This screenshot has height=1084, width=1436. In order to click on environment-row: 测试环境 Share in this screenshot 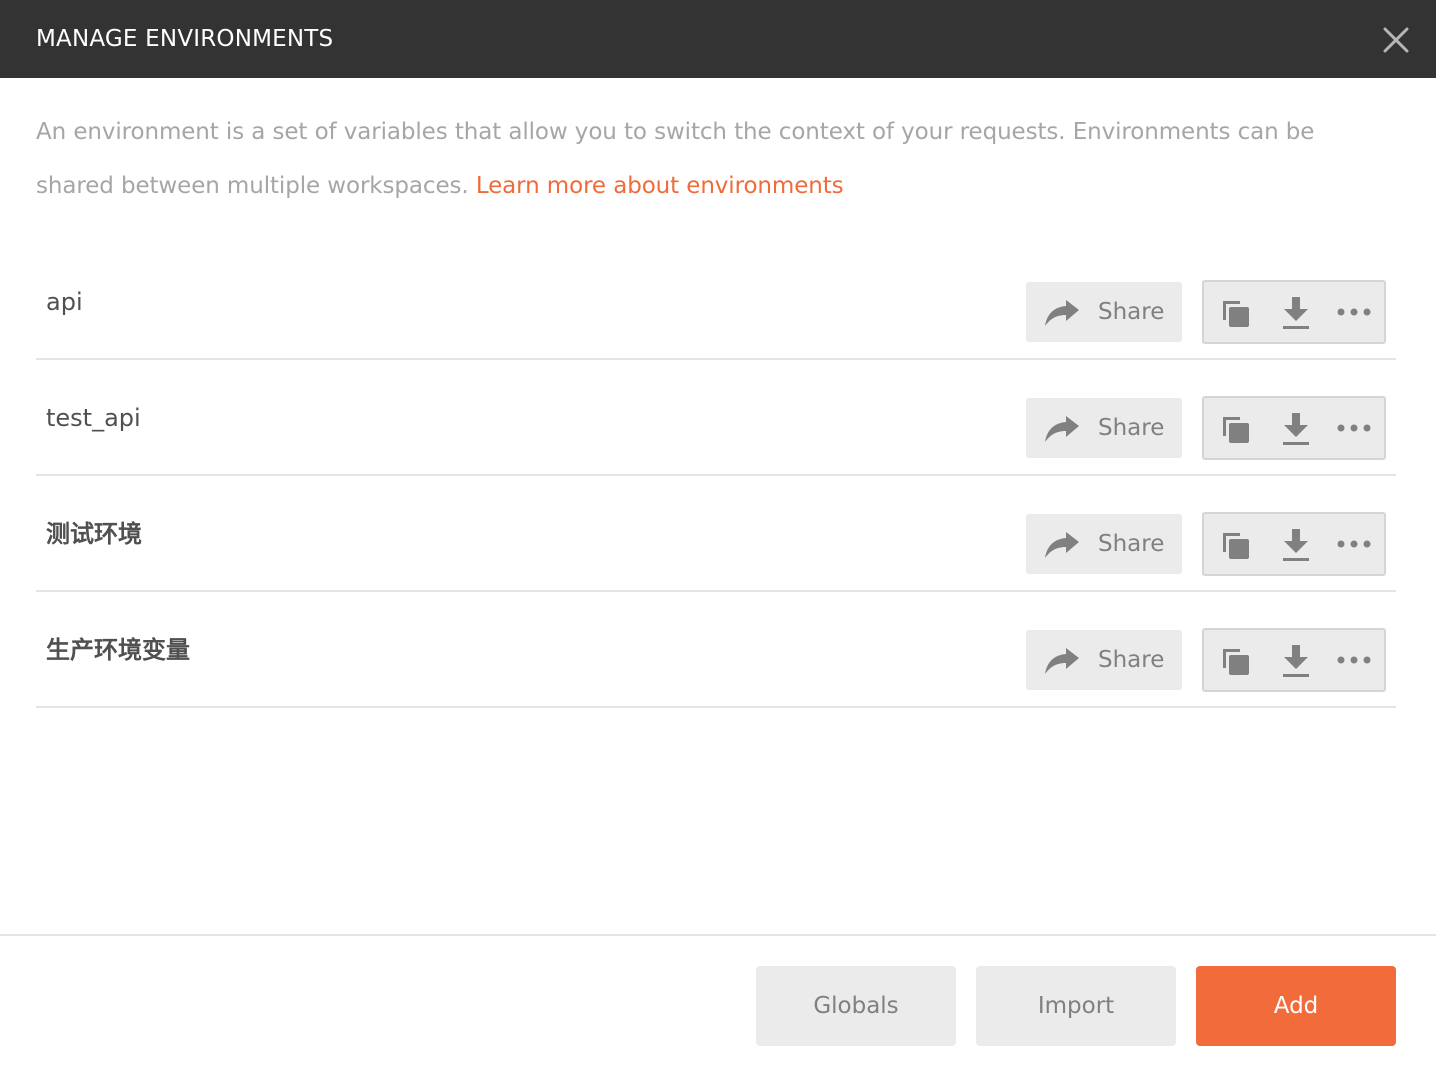, I will do `click(716, 534)`.